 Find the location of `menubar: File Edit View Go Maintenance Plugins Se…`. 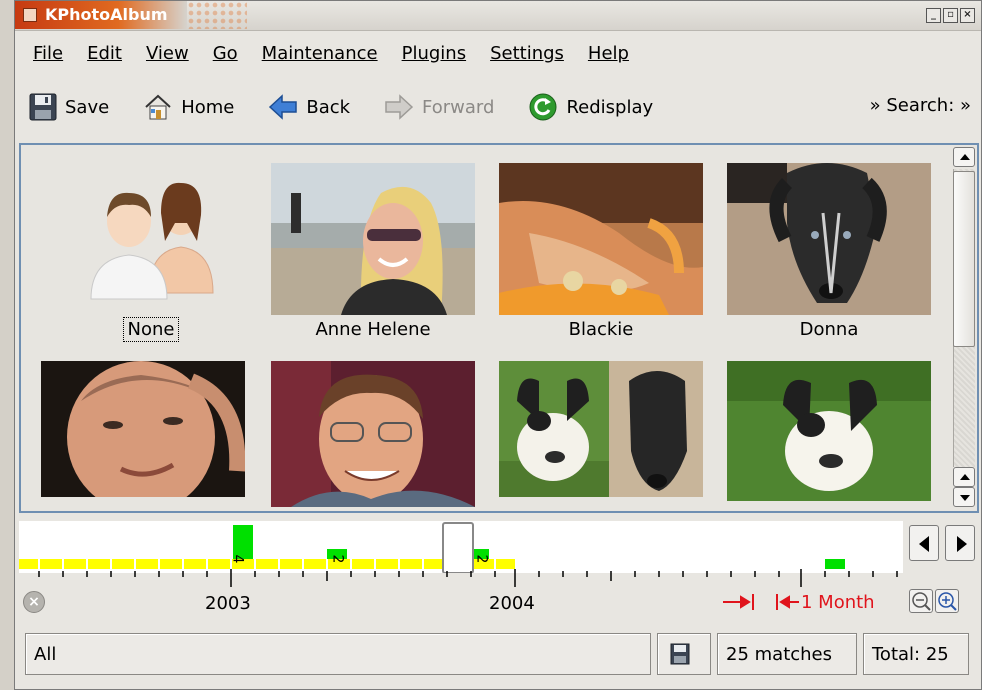

menubar: File Edit View Go Maintenance Plugins Se… is located at coordinates (498, 53).